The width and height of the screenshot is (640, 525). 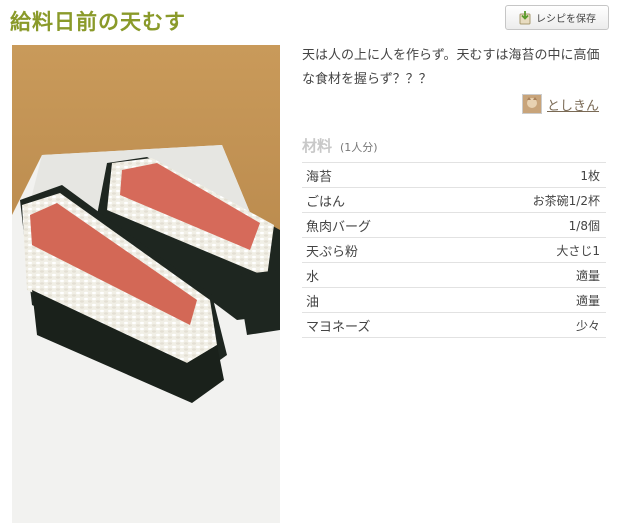 What do you see at coordinates (451, 67) in the screenshot?
I see `recipe-description: 天は人の上に人を作らず。天むすは海苔の中に高価な食材を握らず？？？` at bounding box center [451, 67].